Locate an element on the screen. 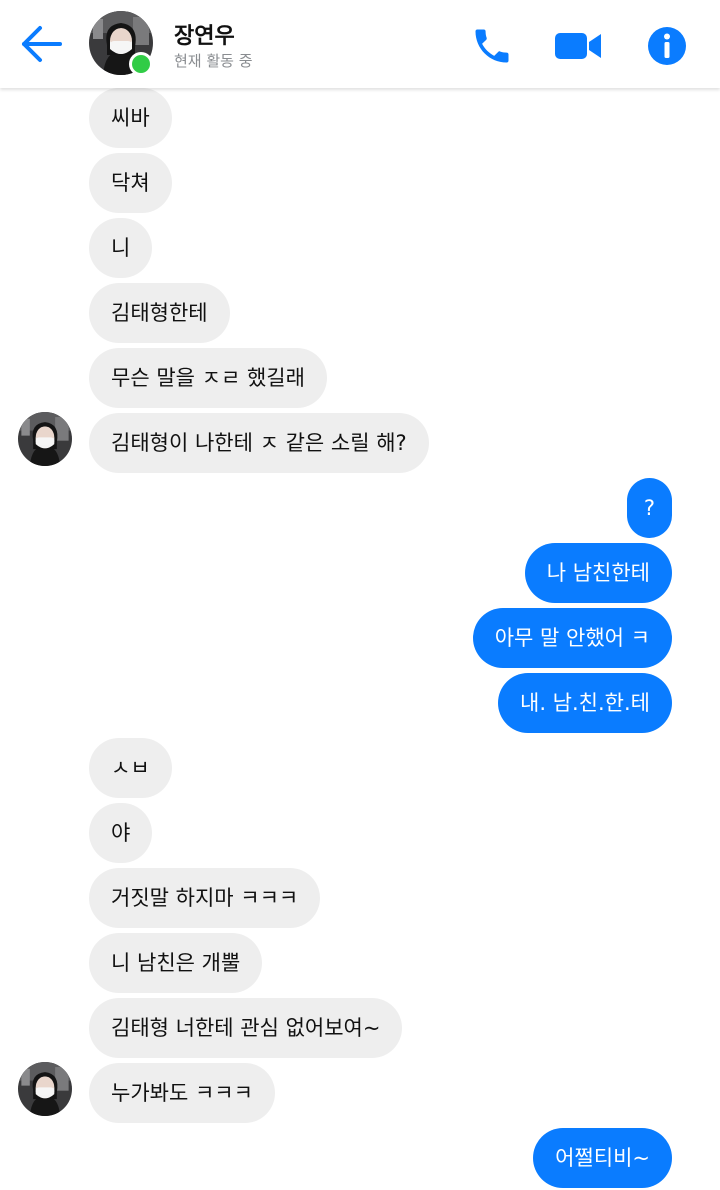 Image resolution: width=720 pixels, height=1190 pixels. message-bubble-received: 씨바 is located at coordinates (130, 118).